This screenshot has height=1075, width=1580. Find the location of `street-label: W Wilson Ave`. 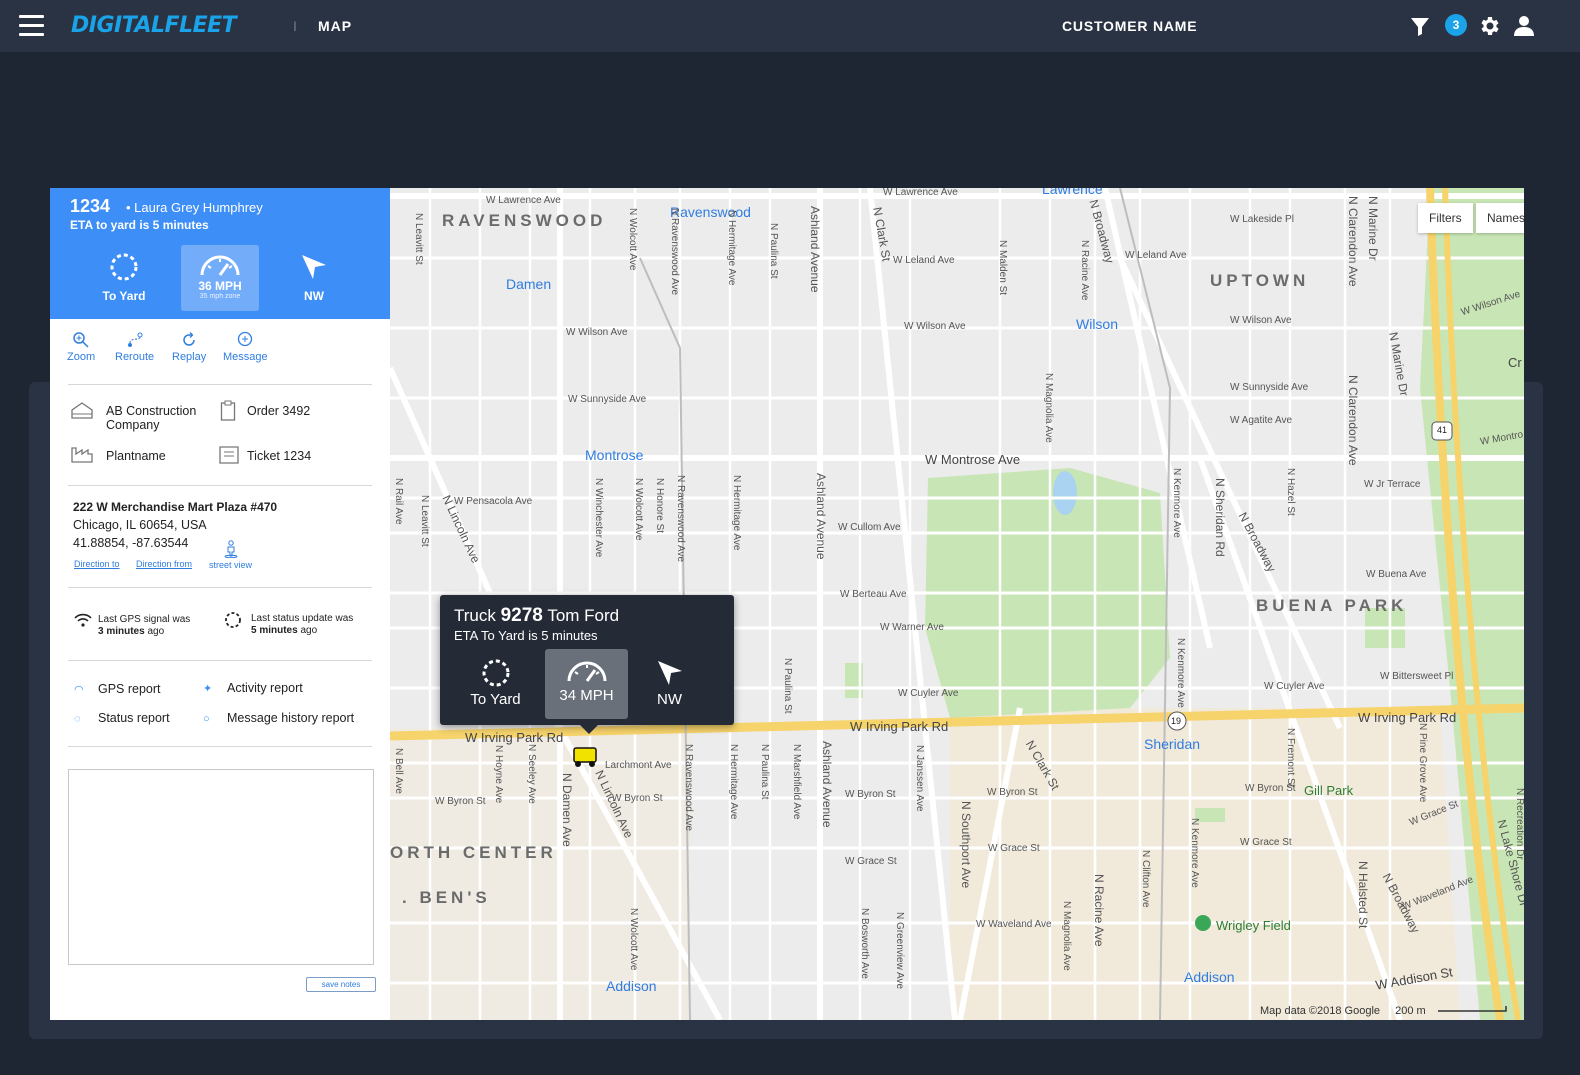

street-label: W Wilson Ave is located at coordinates (1261, 320).